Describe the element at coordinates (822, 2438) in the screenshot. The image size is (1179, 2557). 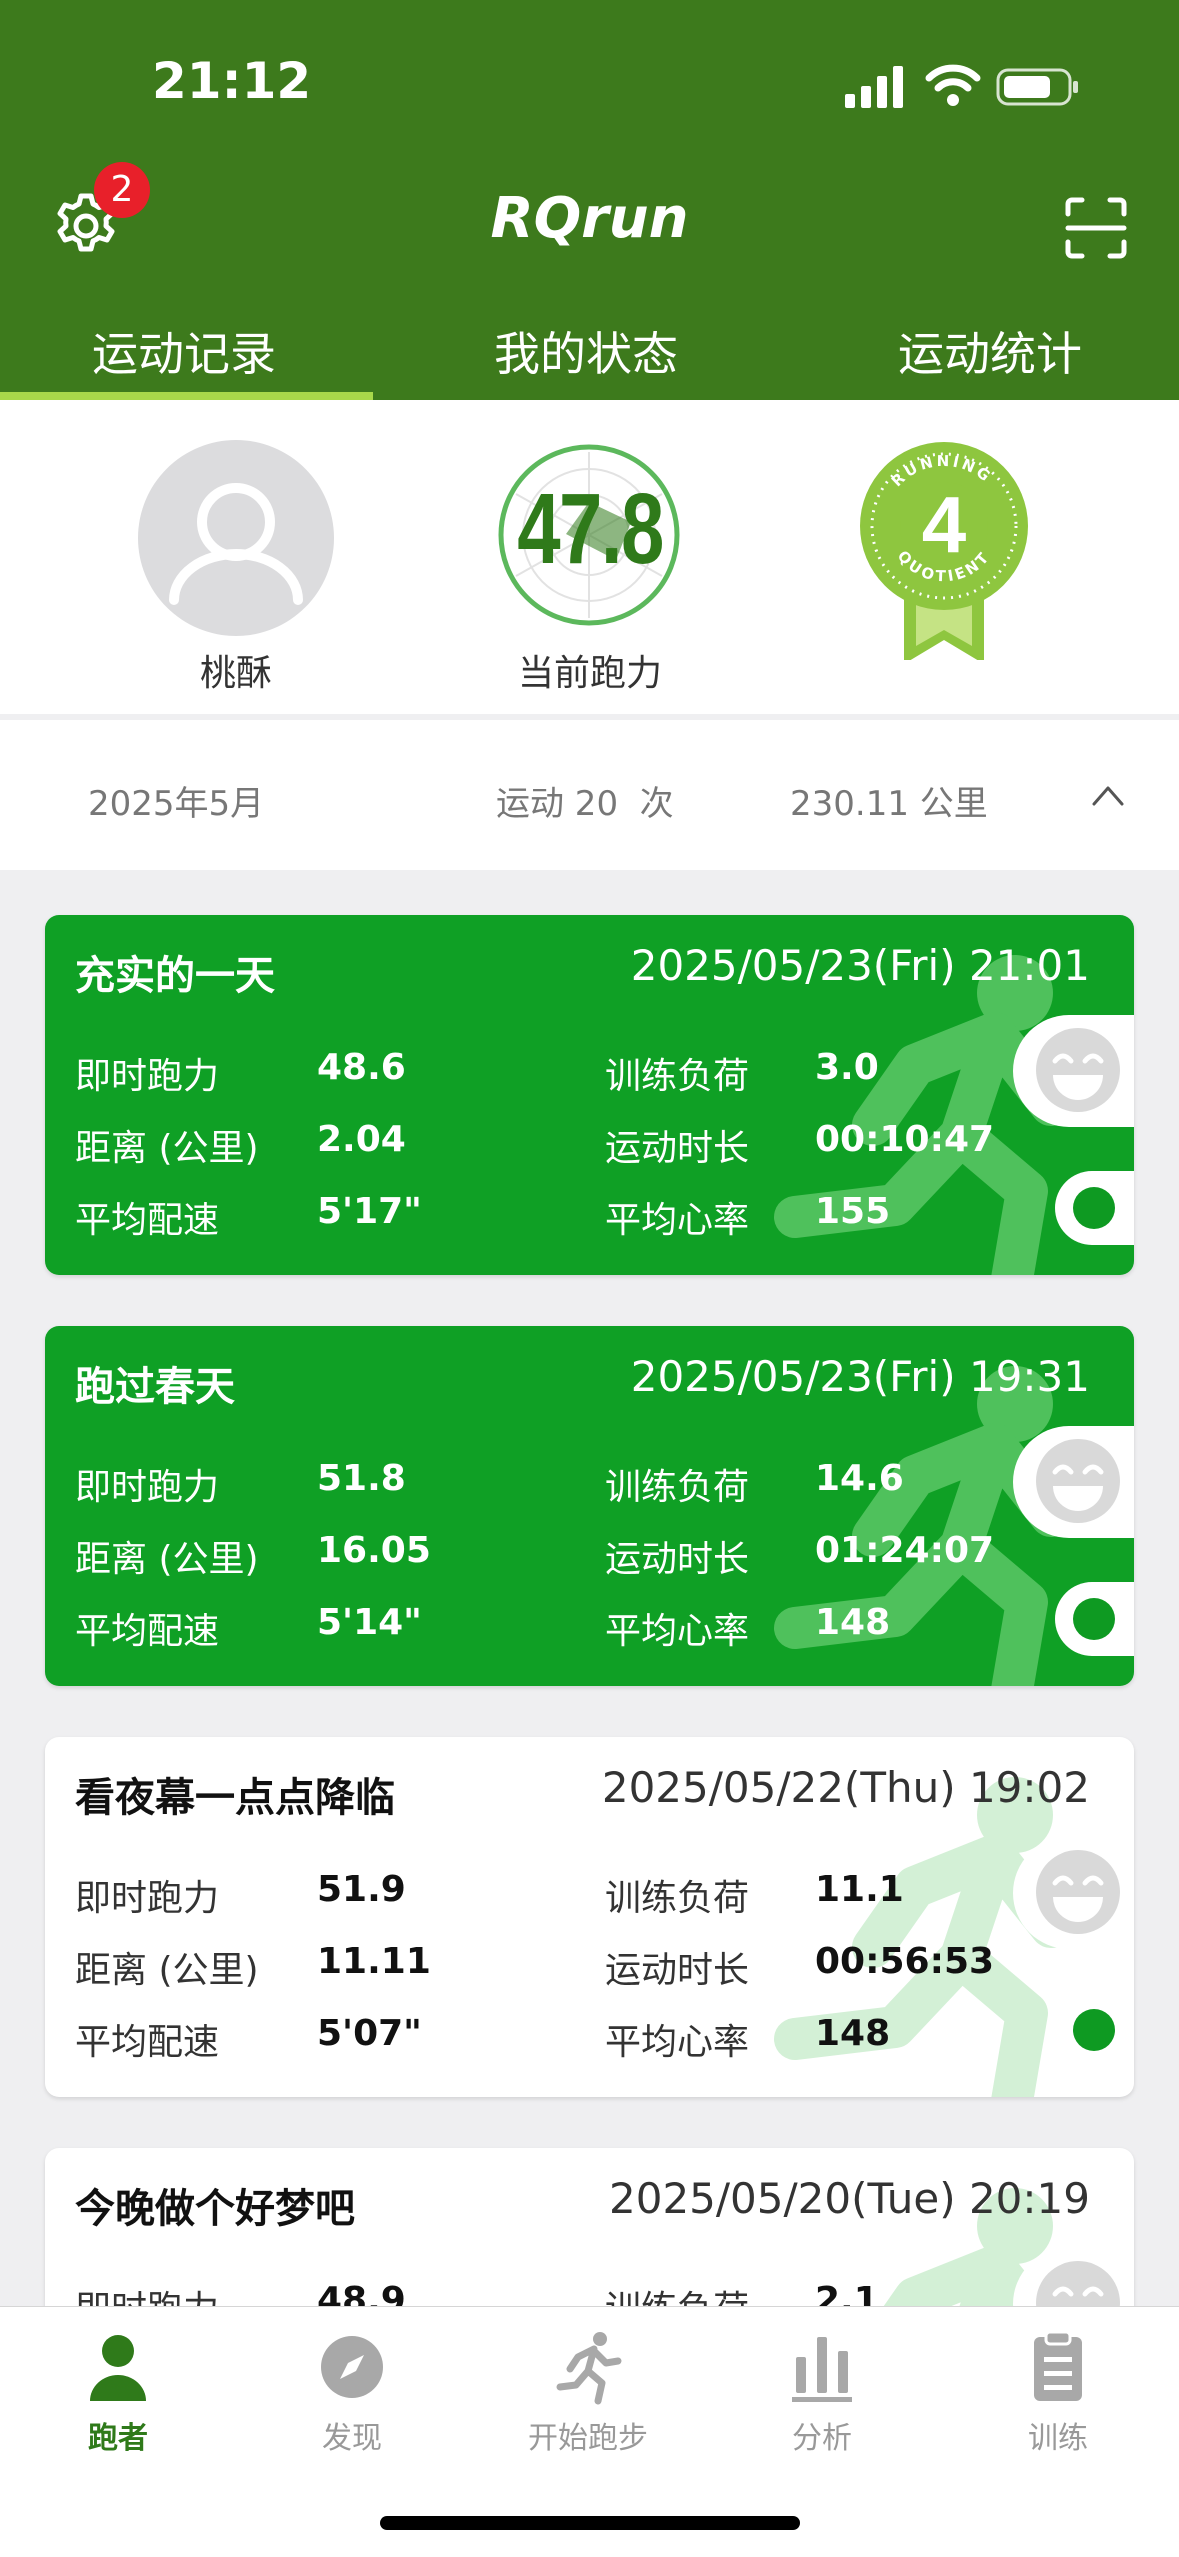
I see `nav-analysis-label: 分析` at that location.